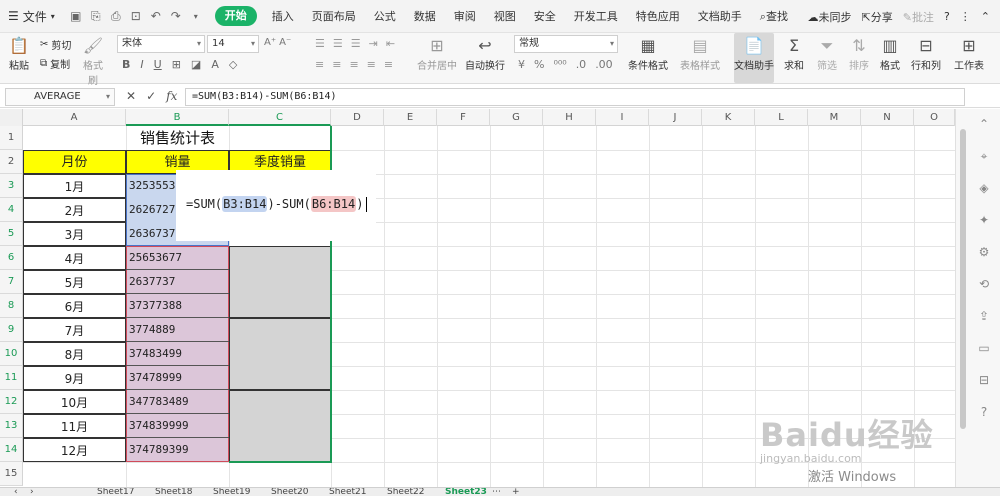 Image resolution: width=1000 pixels, height=496 pixels. I want to click on row-header: 10, so click(11, 354).